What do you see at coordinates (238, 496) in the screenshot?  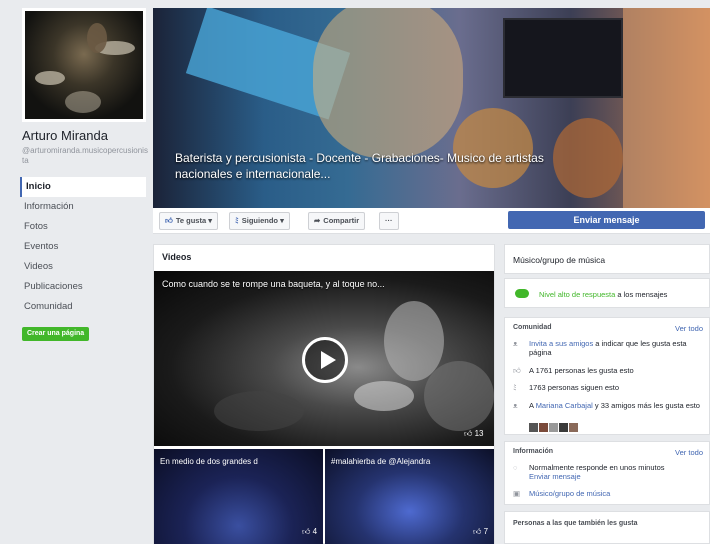 I see `video-thumbnail: En medio de dos grandes d 👍︎ 4` at bounding box center [238, 496].